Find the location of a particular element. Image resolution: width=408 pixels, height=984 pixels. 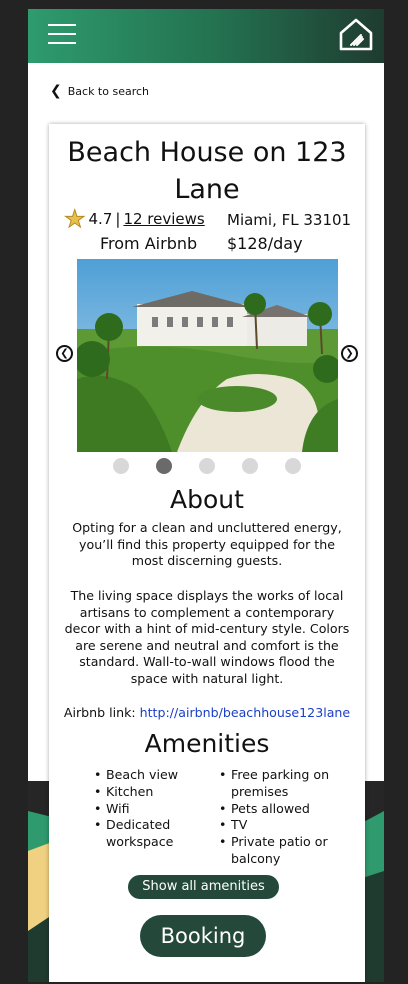

carousel-dot-active is located at coordinates (164, 466).